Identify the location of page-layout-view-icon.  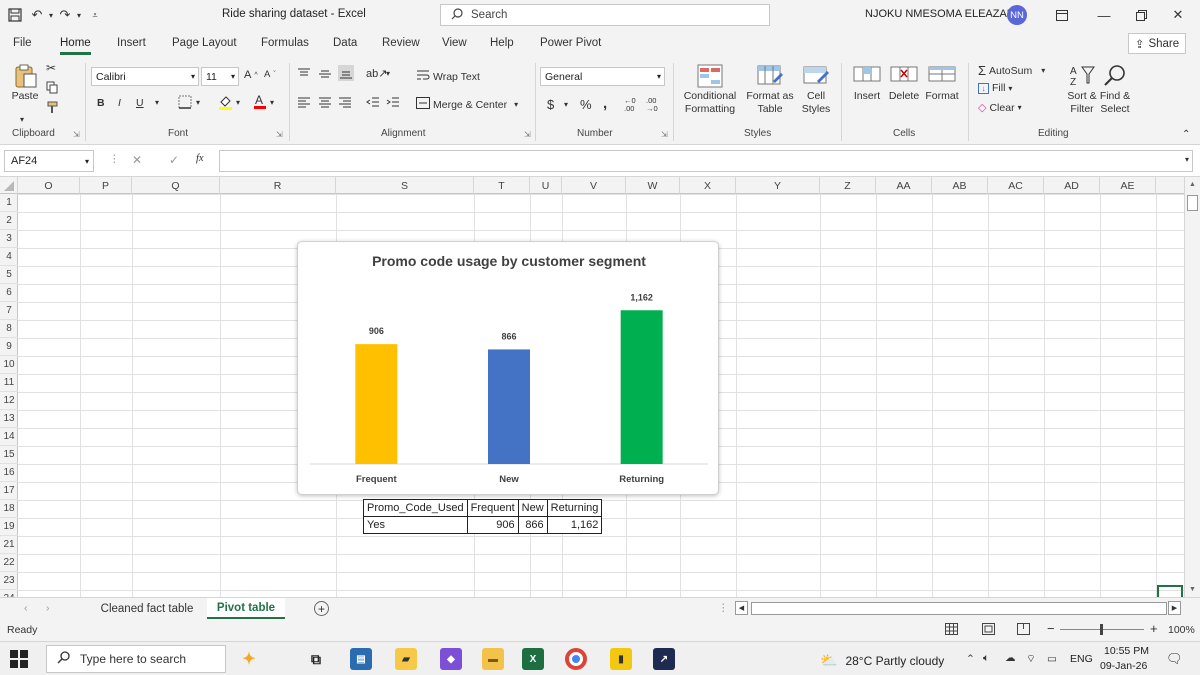
(988, 629).